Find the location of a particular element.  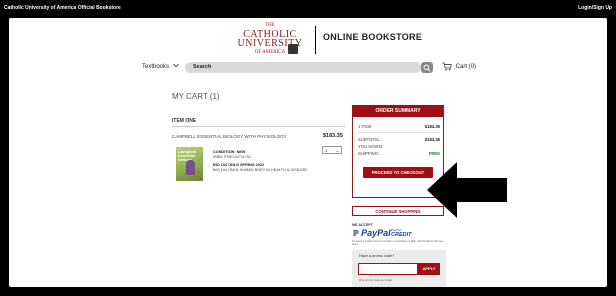

proceed-to-checkout-button: PROCEED TO CHECKOUT is located at coordinates (398, 172).